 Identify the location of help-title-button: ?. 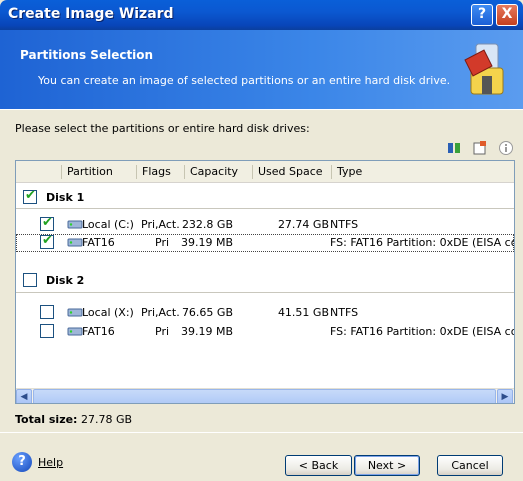
(482, 15).